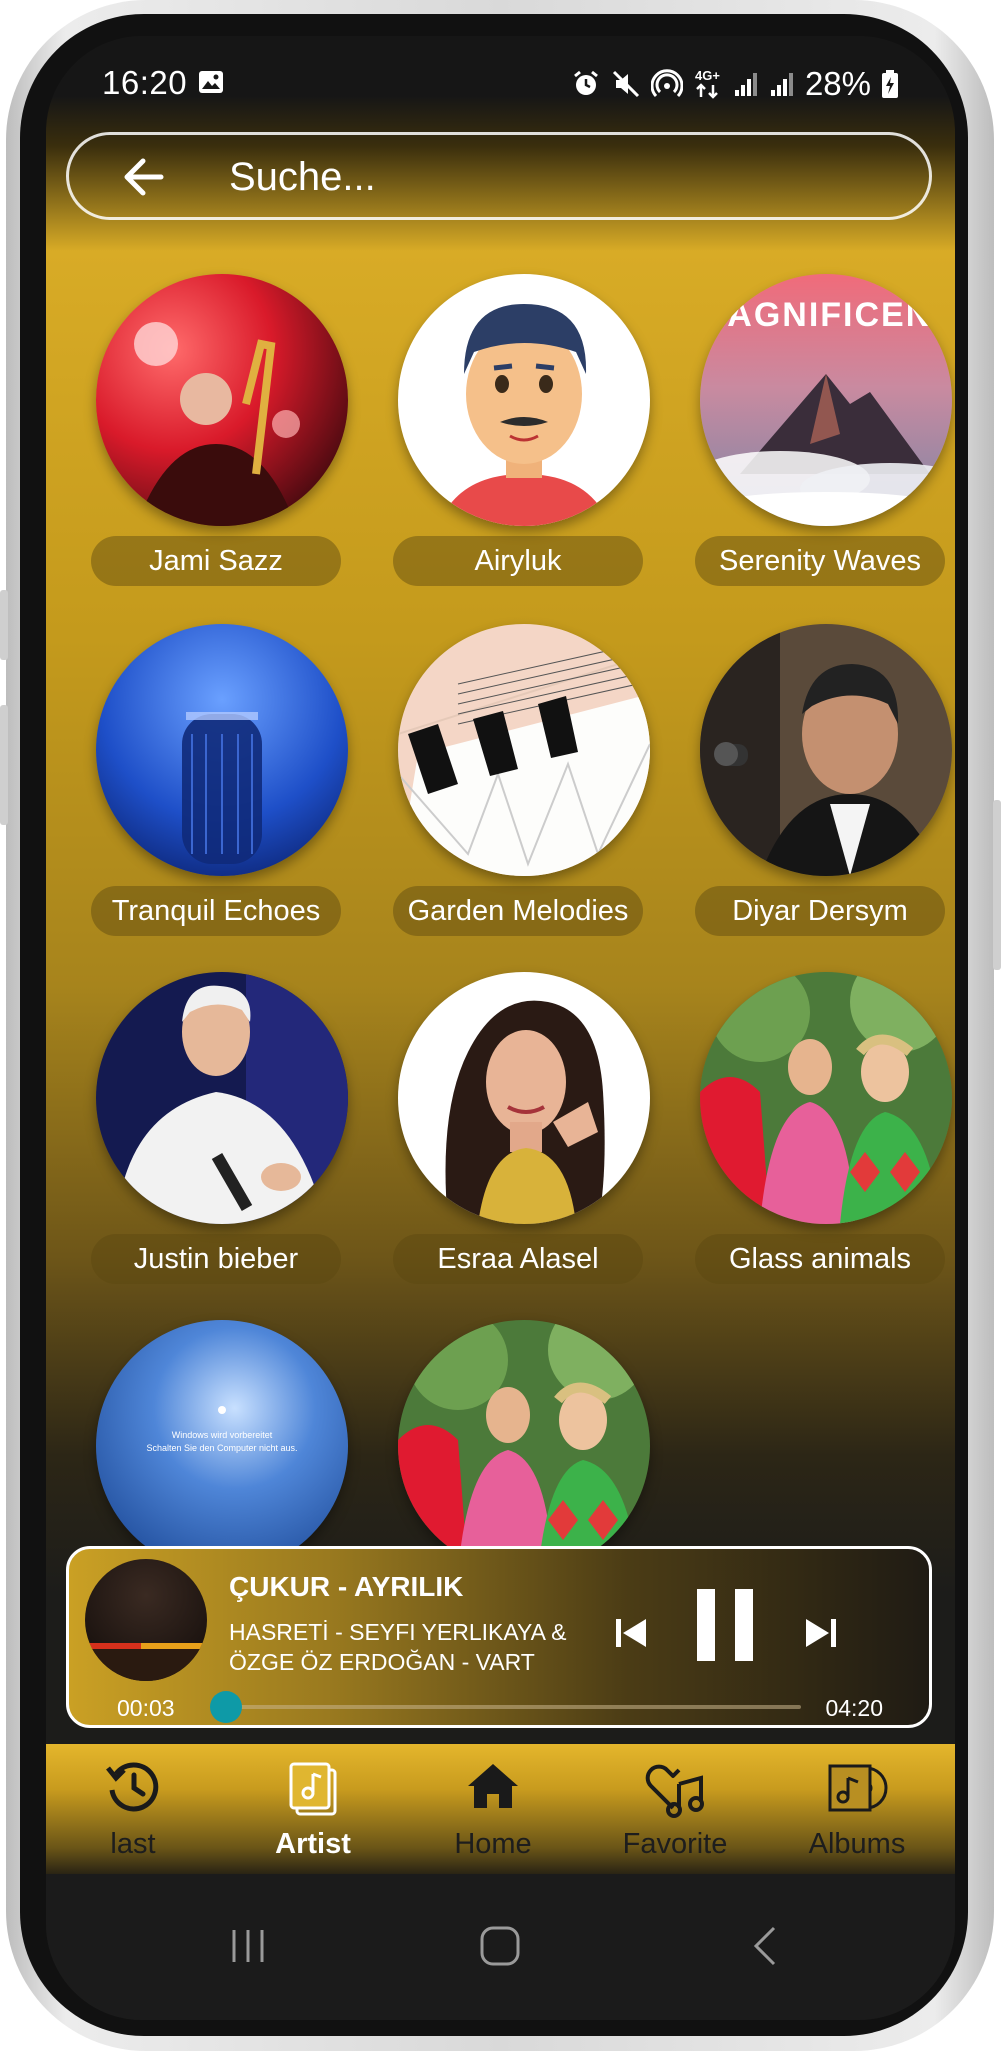  I want to click on artist-name: Tranquil Echoes, so click(216, 911).